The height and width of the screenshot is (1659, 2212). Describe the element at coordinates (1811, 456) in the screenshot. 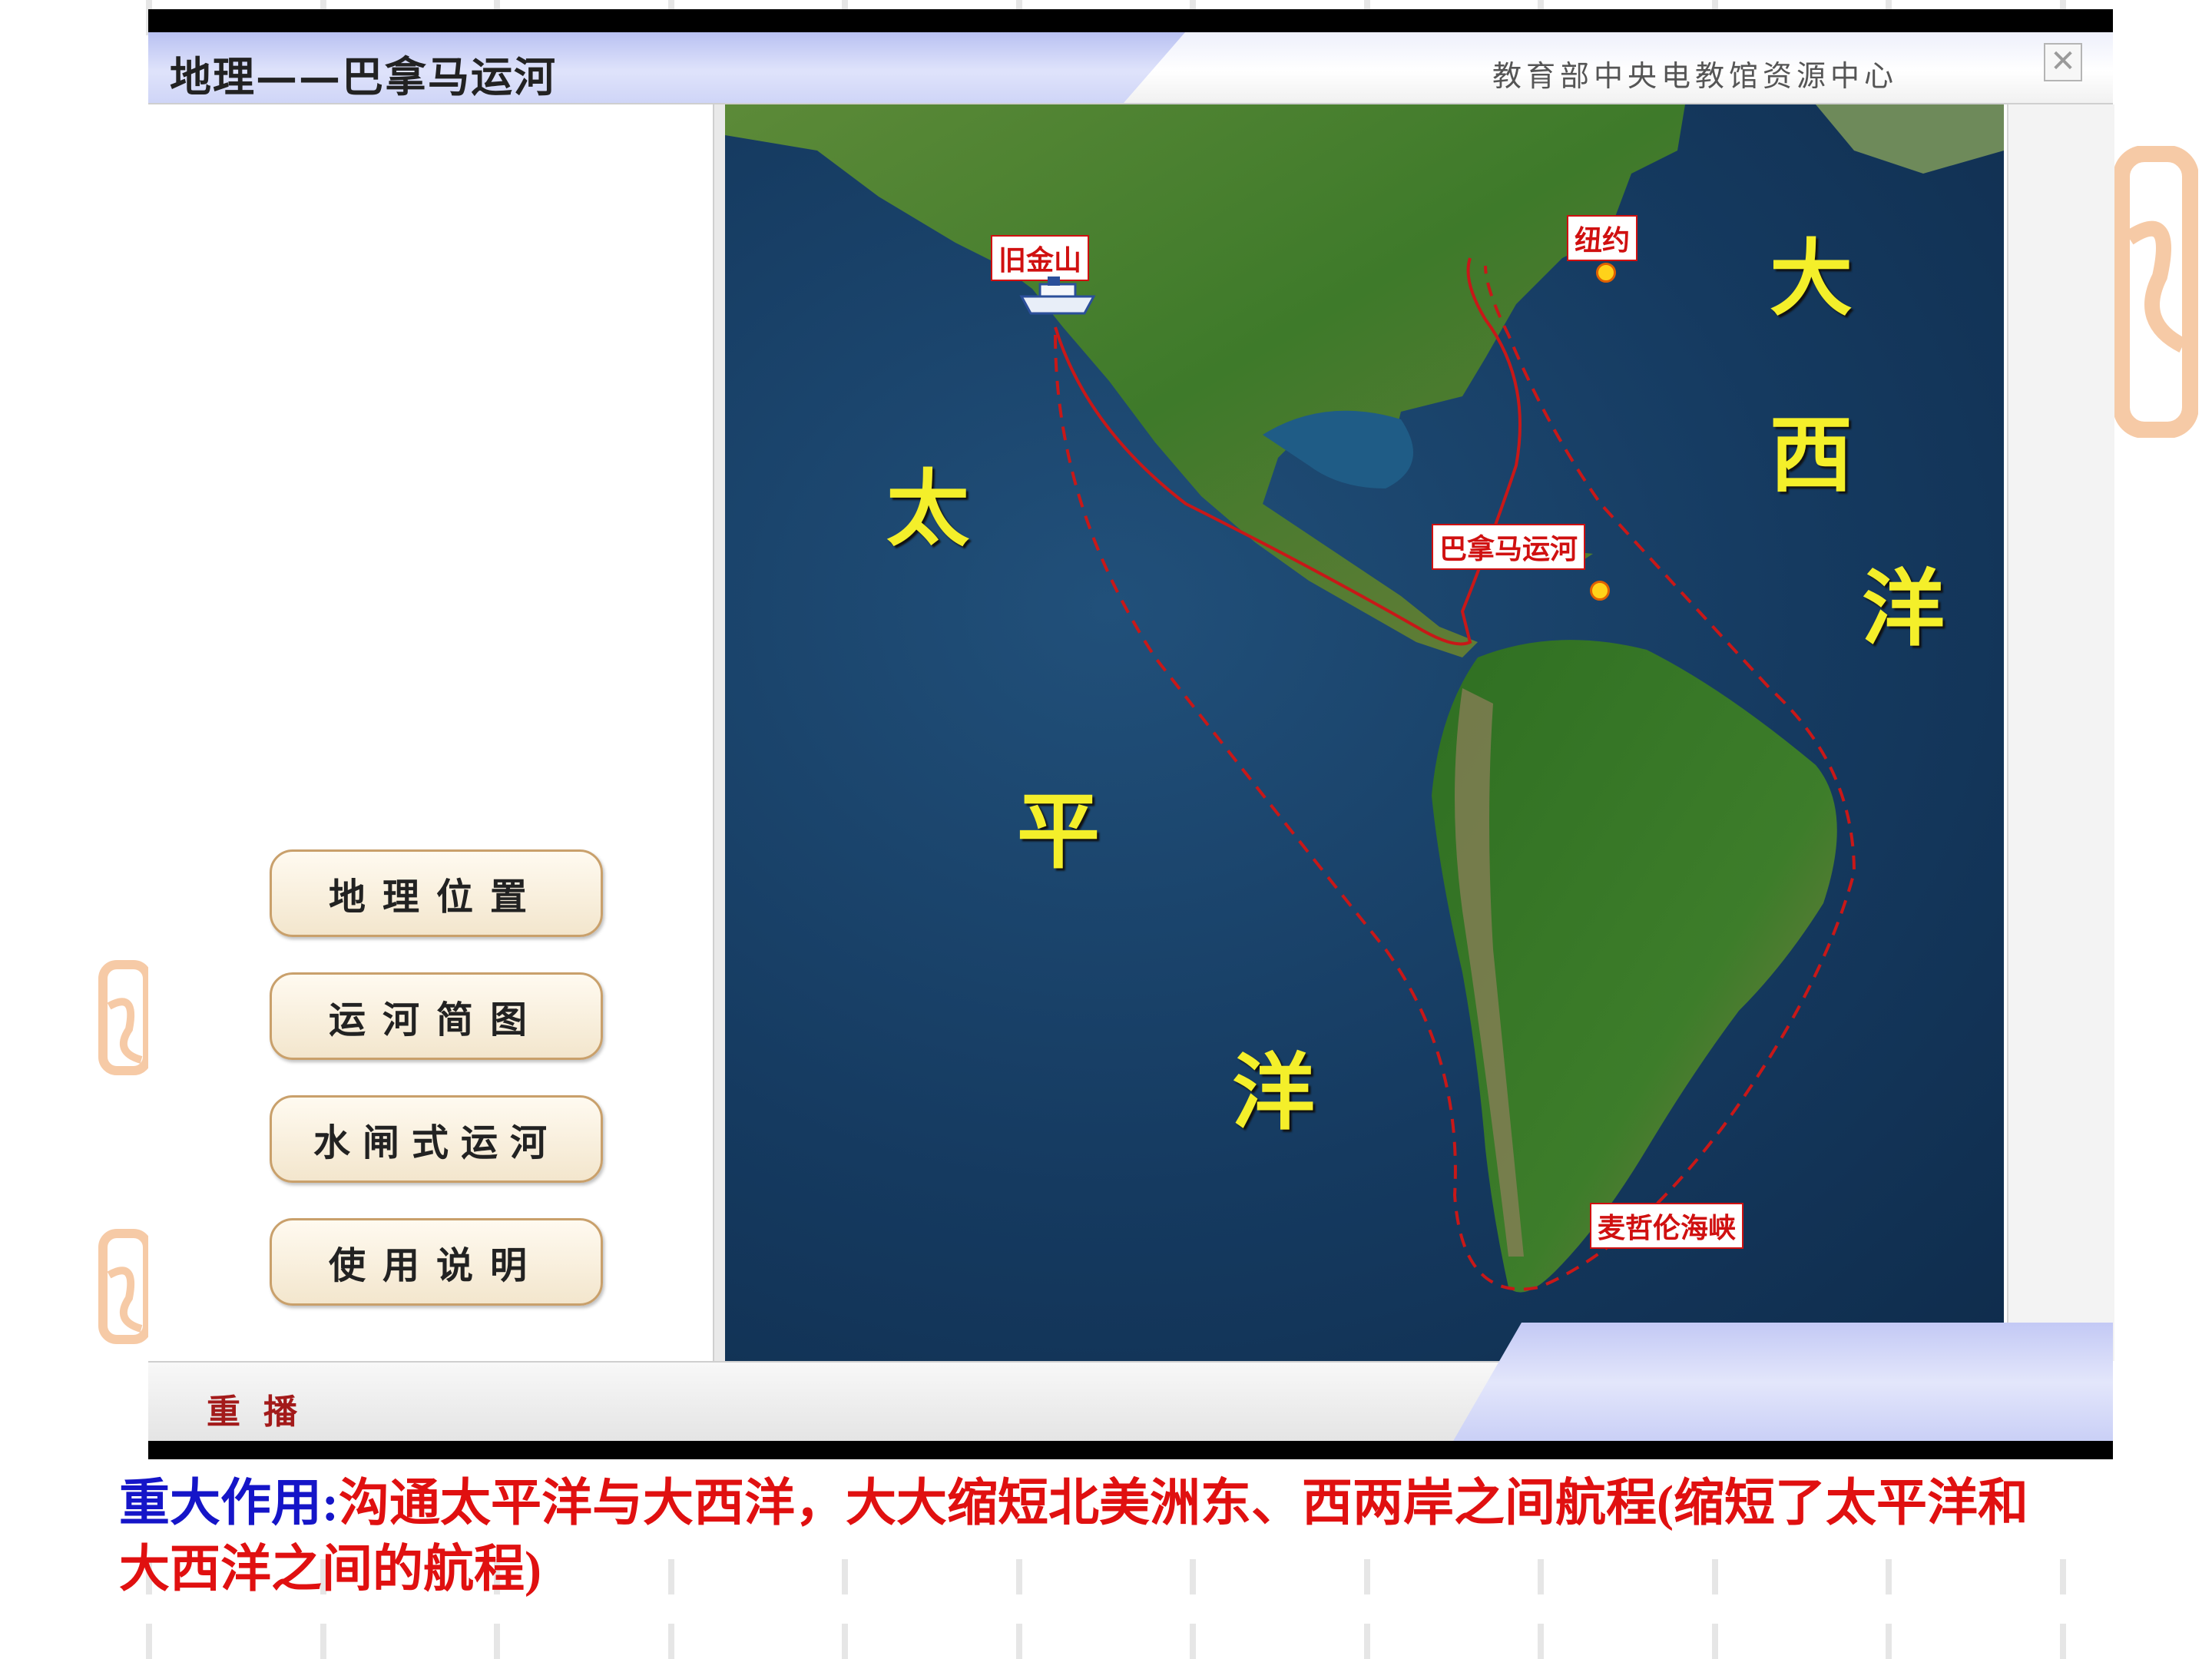

I see `atlantic-label-2: 西` at that location.